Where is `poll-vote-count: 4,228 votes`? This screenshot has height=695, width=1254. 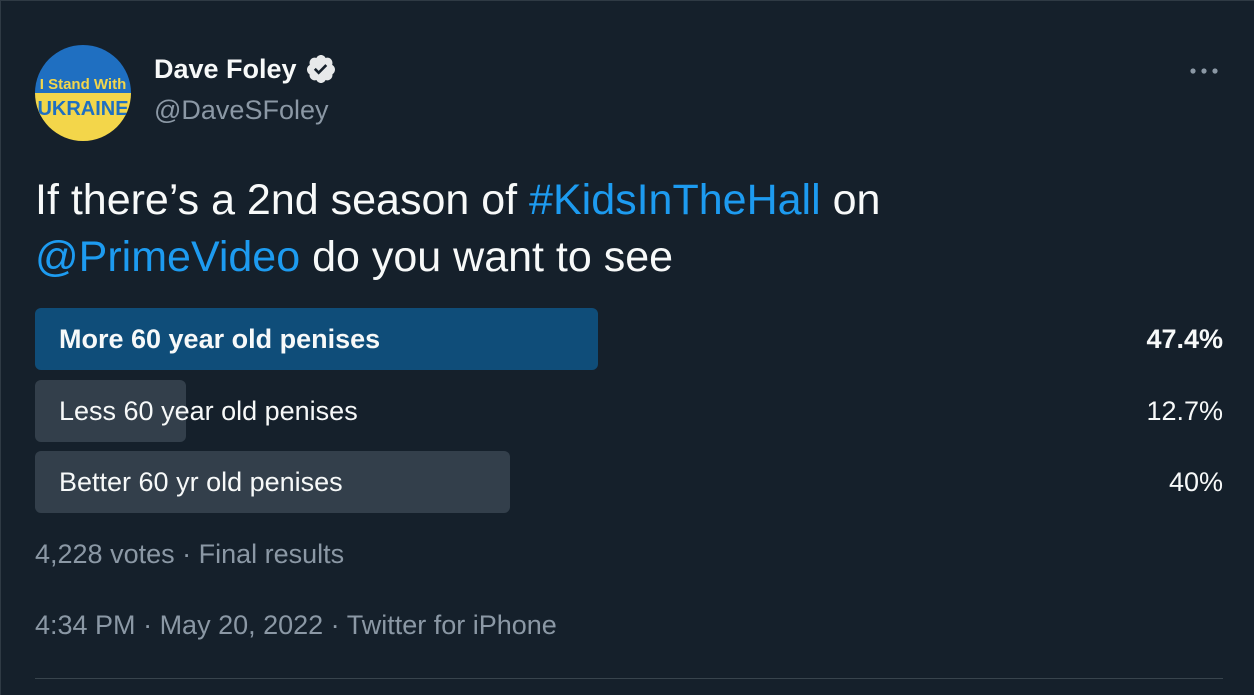
poll-vote-count: 4,228 votes is located at coordinates (105, 554).